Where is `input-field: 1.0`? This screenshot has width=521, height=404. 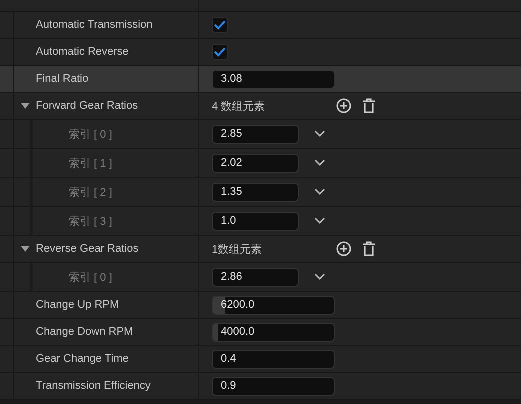
input-field: 1.0 is located at coordinates (255, 221).